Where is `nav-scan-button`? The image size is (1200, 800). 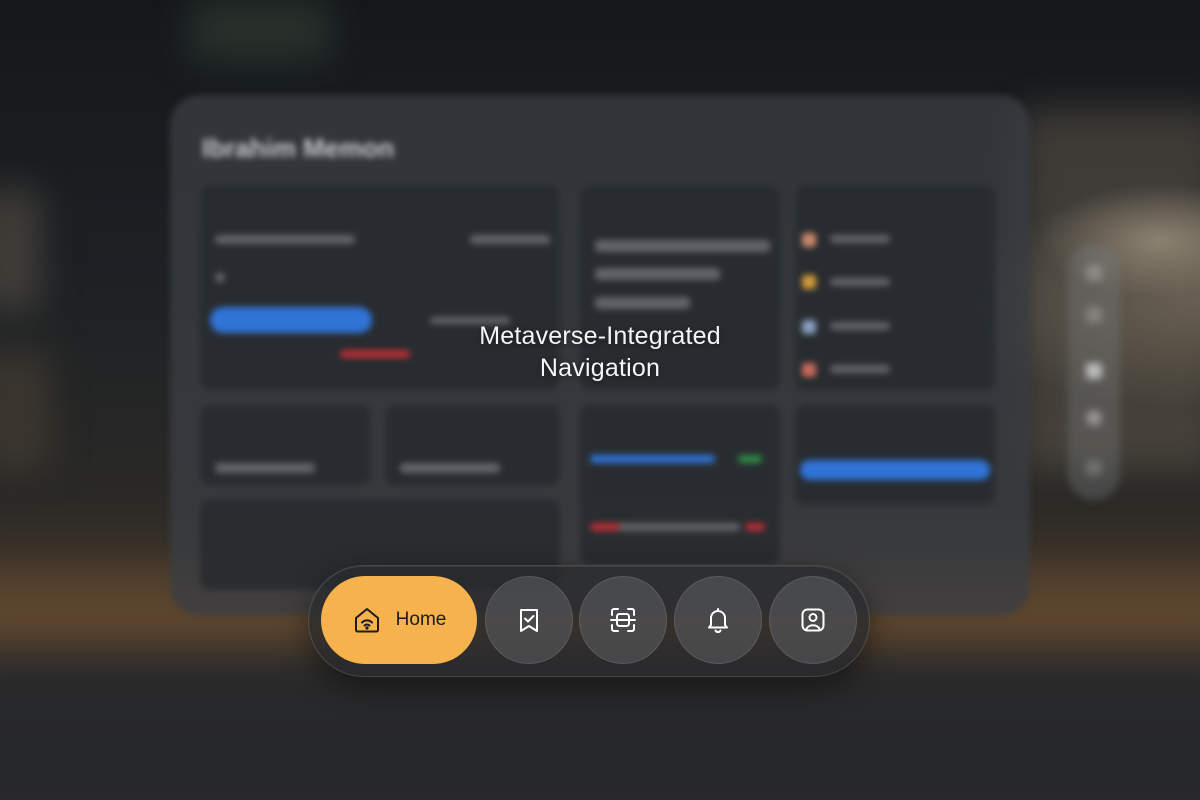 nav-scan-button is located at coordinates (623, 620).